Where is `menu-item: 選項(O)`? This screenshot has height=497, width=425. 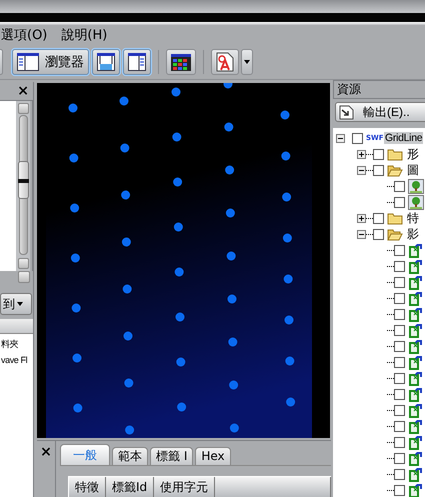
menu-item: 選項(O) is located at coordinates (24, 35).